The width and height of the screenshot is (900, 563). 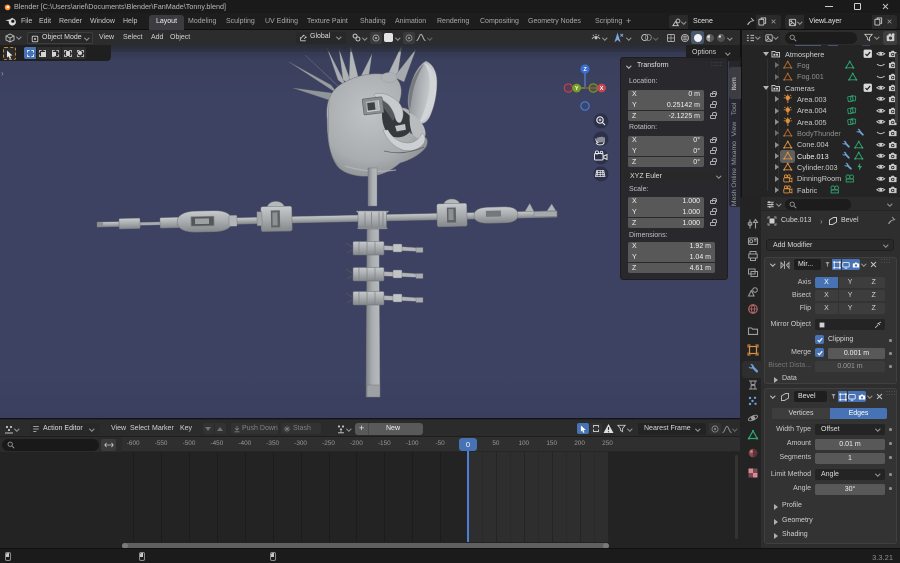 I want to click on svg-text: Y, so click(x=577, y=89).